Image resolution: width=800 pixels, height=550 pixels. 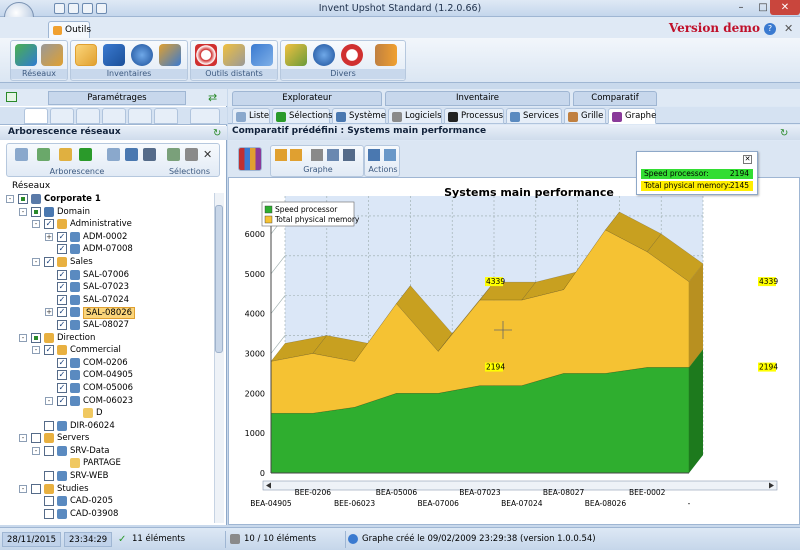 What do you see at coordinates (324, 55) in the screenshot?
I see `about-icon` at bounding box center [324, 55].